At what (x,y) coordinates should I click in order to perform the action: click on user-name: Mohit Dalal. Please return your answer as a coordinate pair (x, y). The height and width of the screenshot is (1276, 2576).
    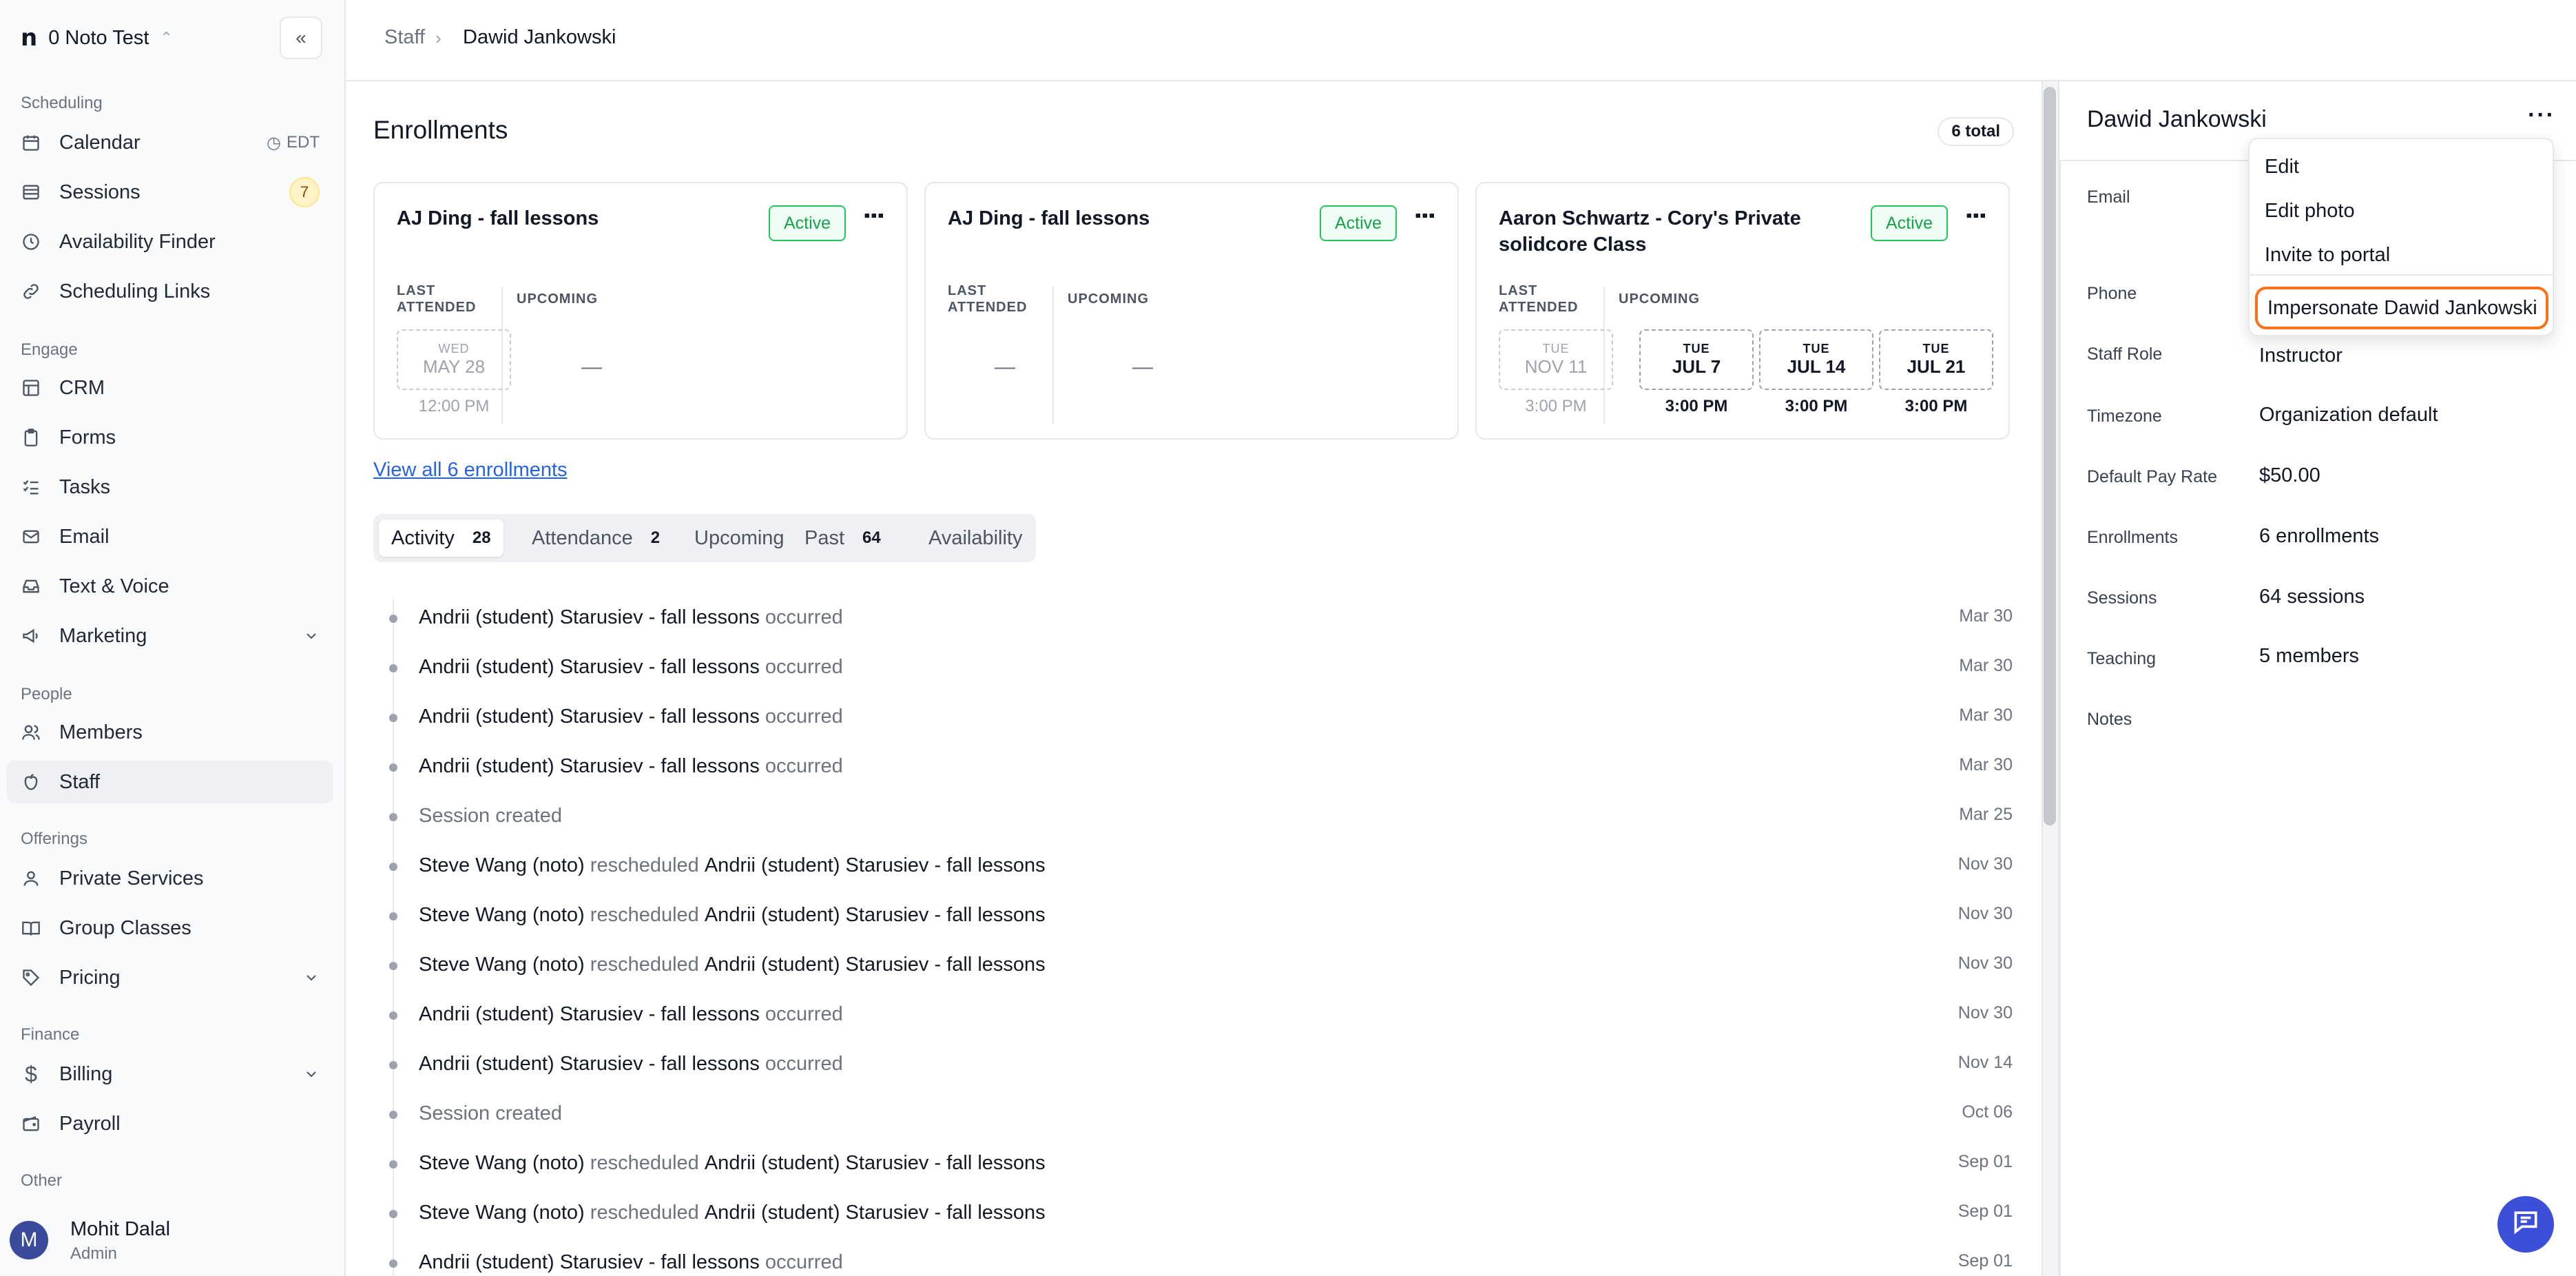
    Looking at the image, I should click on (120, 1229).